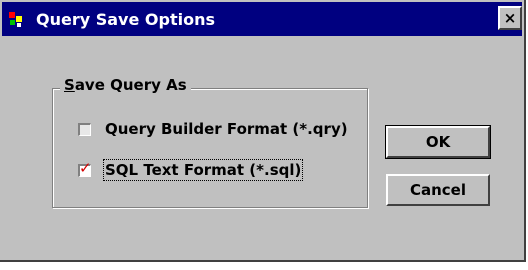  Describe the element at coordinates (438, 190) in the screenshot. I see `cancel-button: Cancel` at that location.